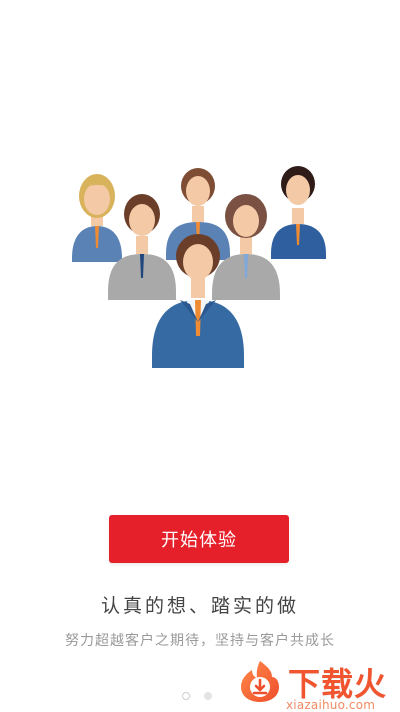 Image resolution: width=400 pixels, height=712 pixels. Describe the element at coordinates (199, 606) in the screenshot. I see `slogan-text: 认真的想、踏实的做` at that location.